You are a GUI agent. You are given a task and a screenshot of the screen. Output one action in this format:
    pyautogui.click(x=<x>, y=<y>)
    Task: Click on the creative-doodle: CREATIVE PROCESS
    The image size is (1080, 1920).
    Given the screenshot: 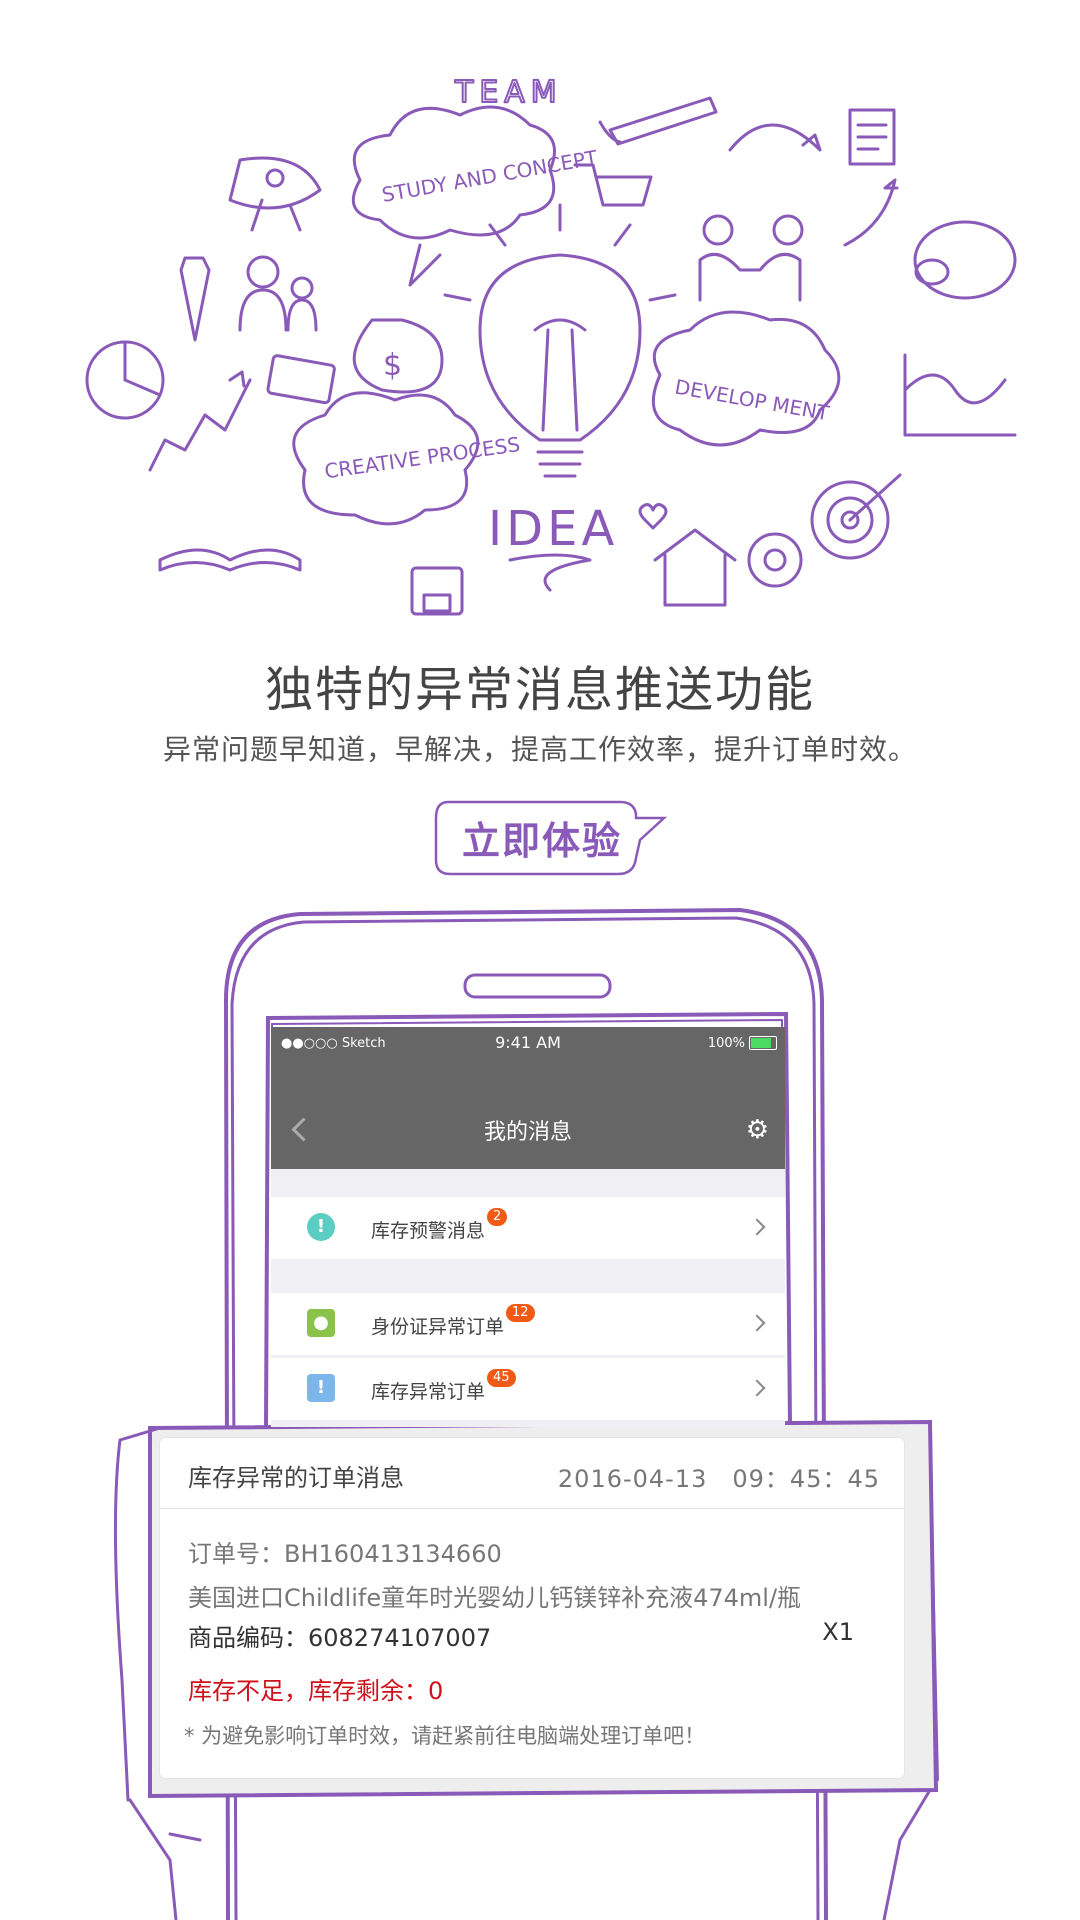 What is the action you would take?
    pyautogui.click(x=422, y=457)
    